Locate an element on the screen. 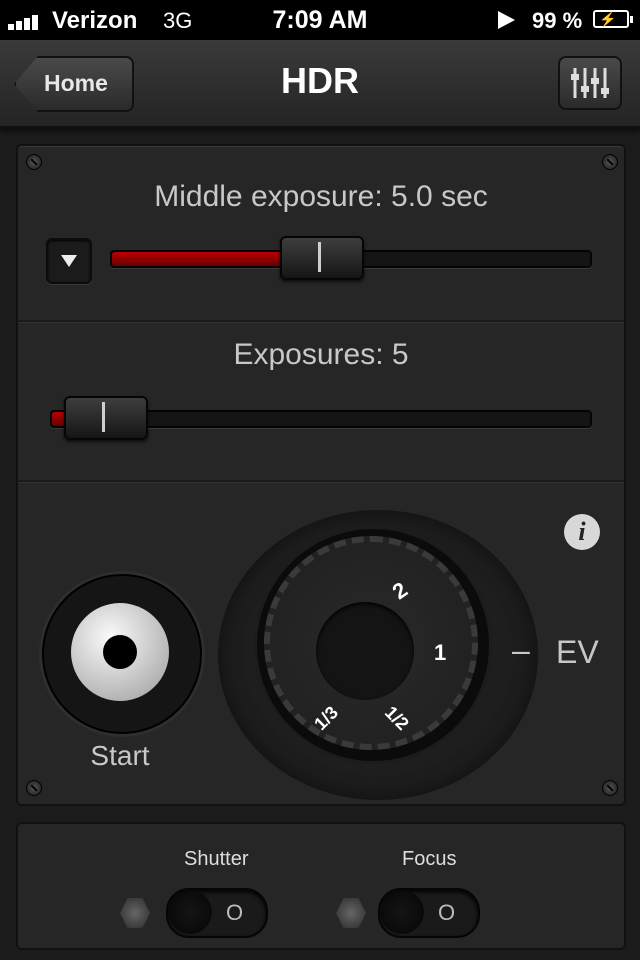 The image size is (640, 960). settings-button is located at coordinates (590, 83).